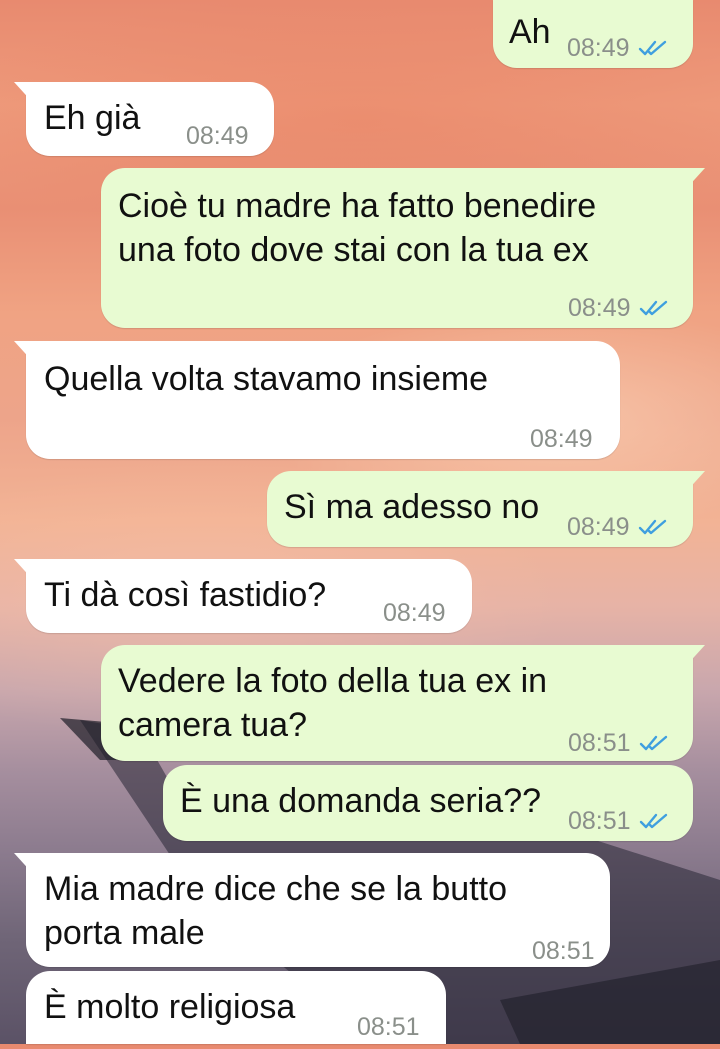 Image resolution: width=720 pixels, height=1049 pixels. I want to click on message-bubble-incoming: Ti dà così fastidio? 08:49, so click(243, 596).